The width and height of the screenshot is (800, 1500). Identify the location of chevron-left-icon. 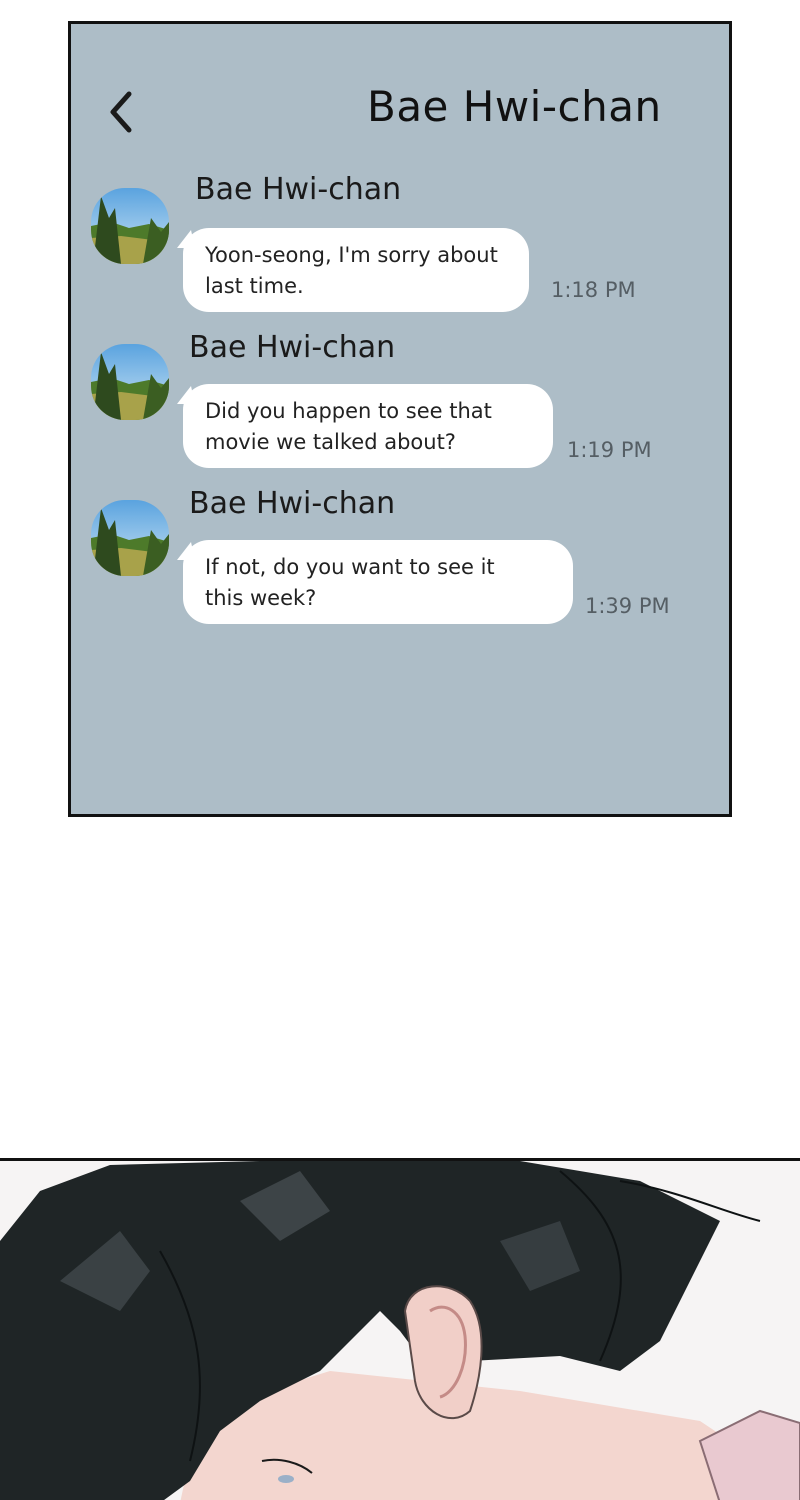
(121, 112).